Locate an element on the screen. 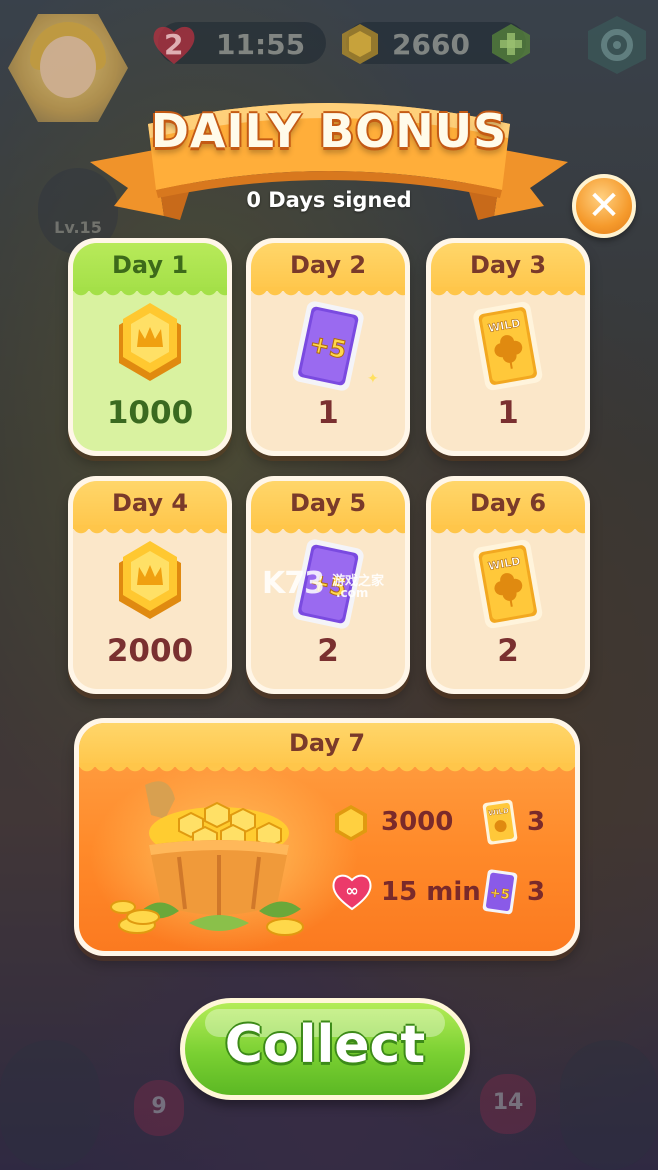 This screenshot has width=658, height=1170. day-label: Day 5 is located at coordinates (328, 503).